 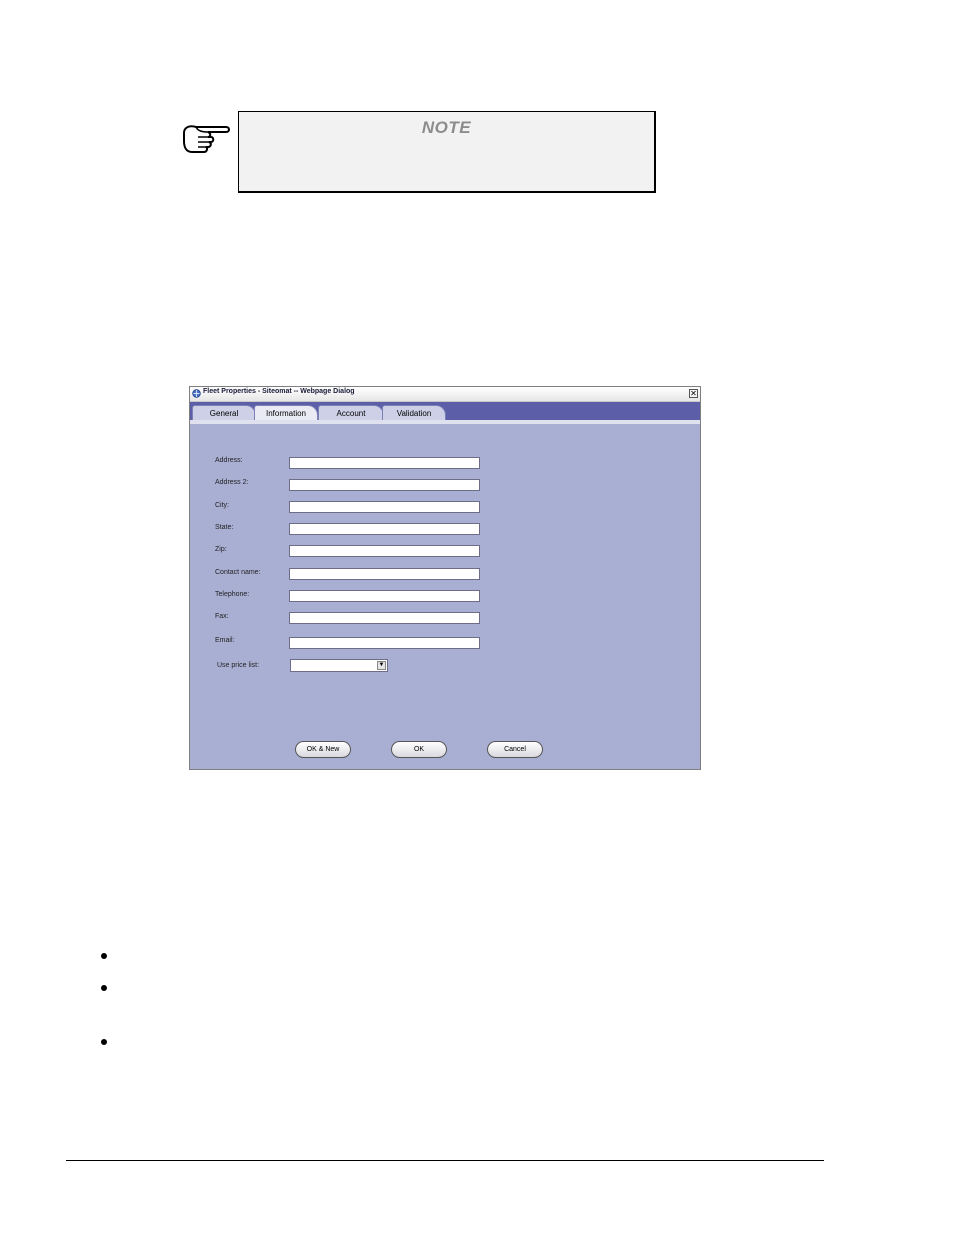 I want to click on pointing-hand-icon, so click(x=206, y=139).